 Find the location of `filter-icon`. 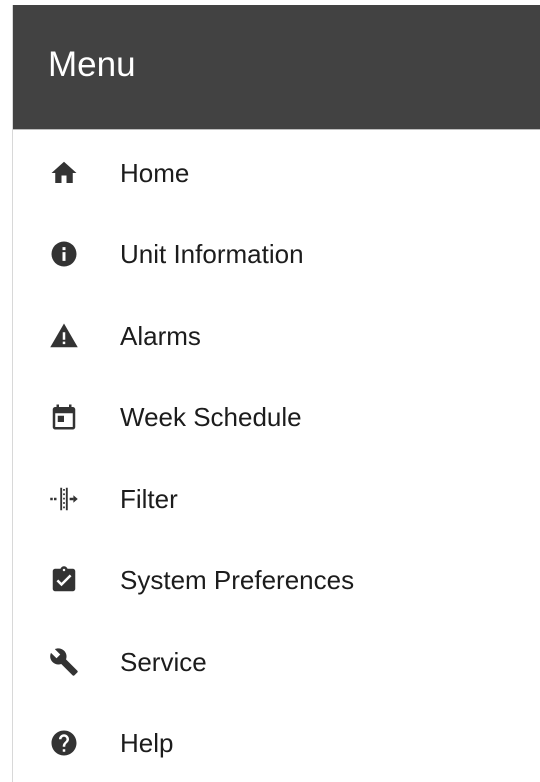

filter-icon is located at coordinates (64, 499).